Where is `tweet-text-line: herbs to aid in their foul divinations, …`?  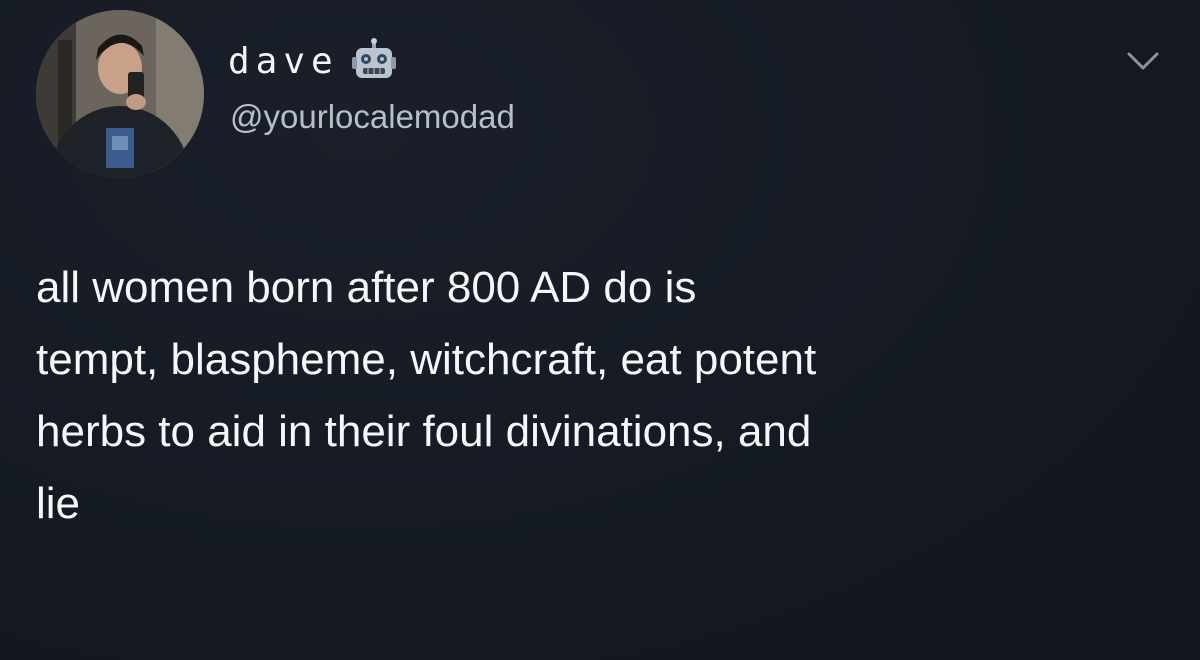 tweet-text-line: herbs to aid in their foul divinations, … is located at coordinates (424, 431).